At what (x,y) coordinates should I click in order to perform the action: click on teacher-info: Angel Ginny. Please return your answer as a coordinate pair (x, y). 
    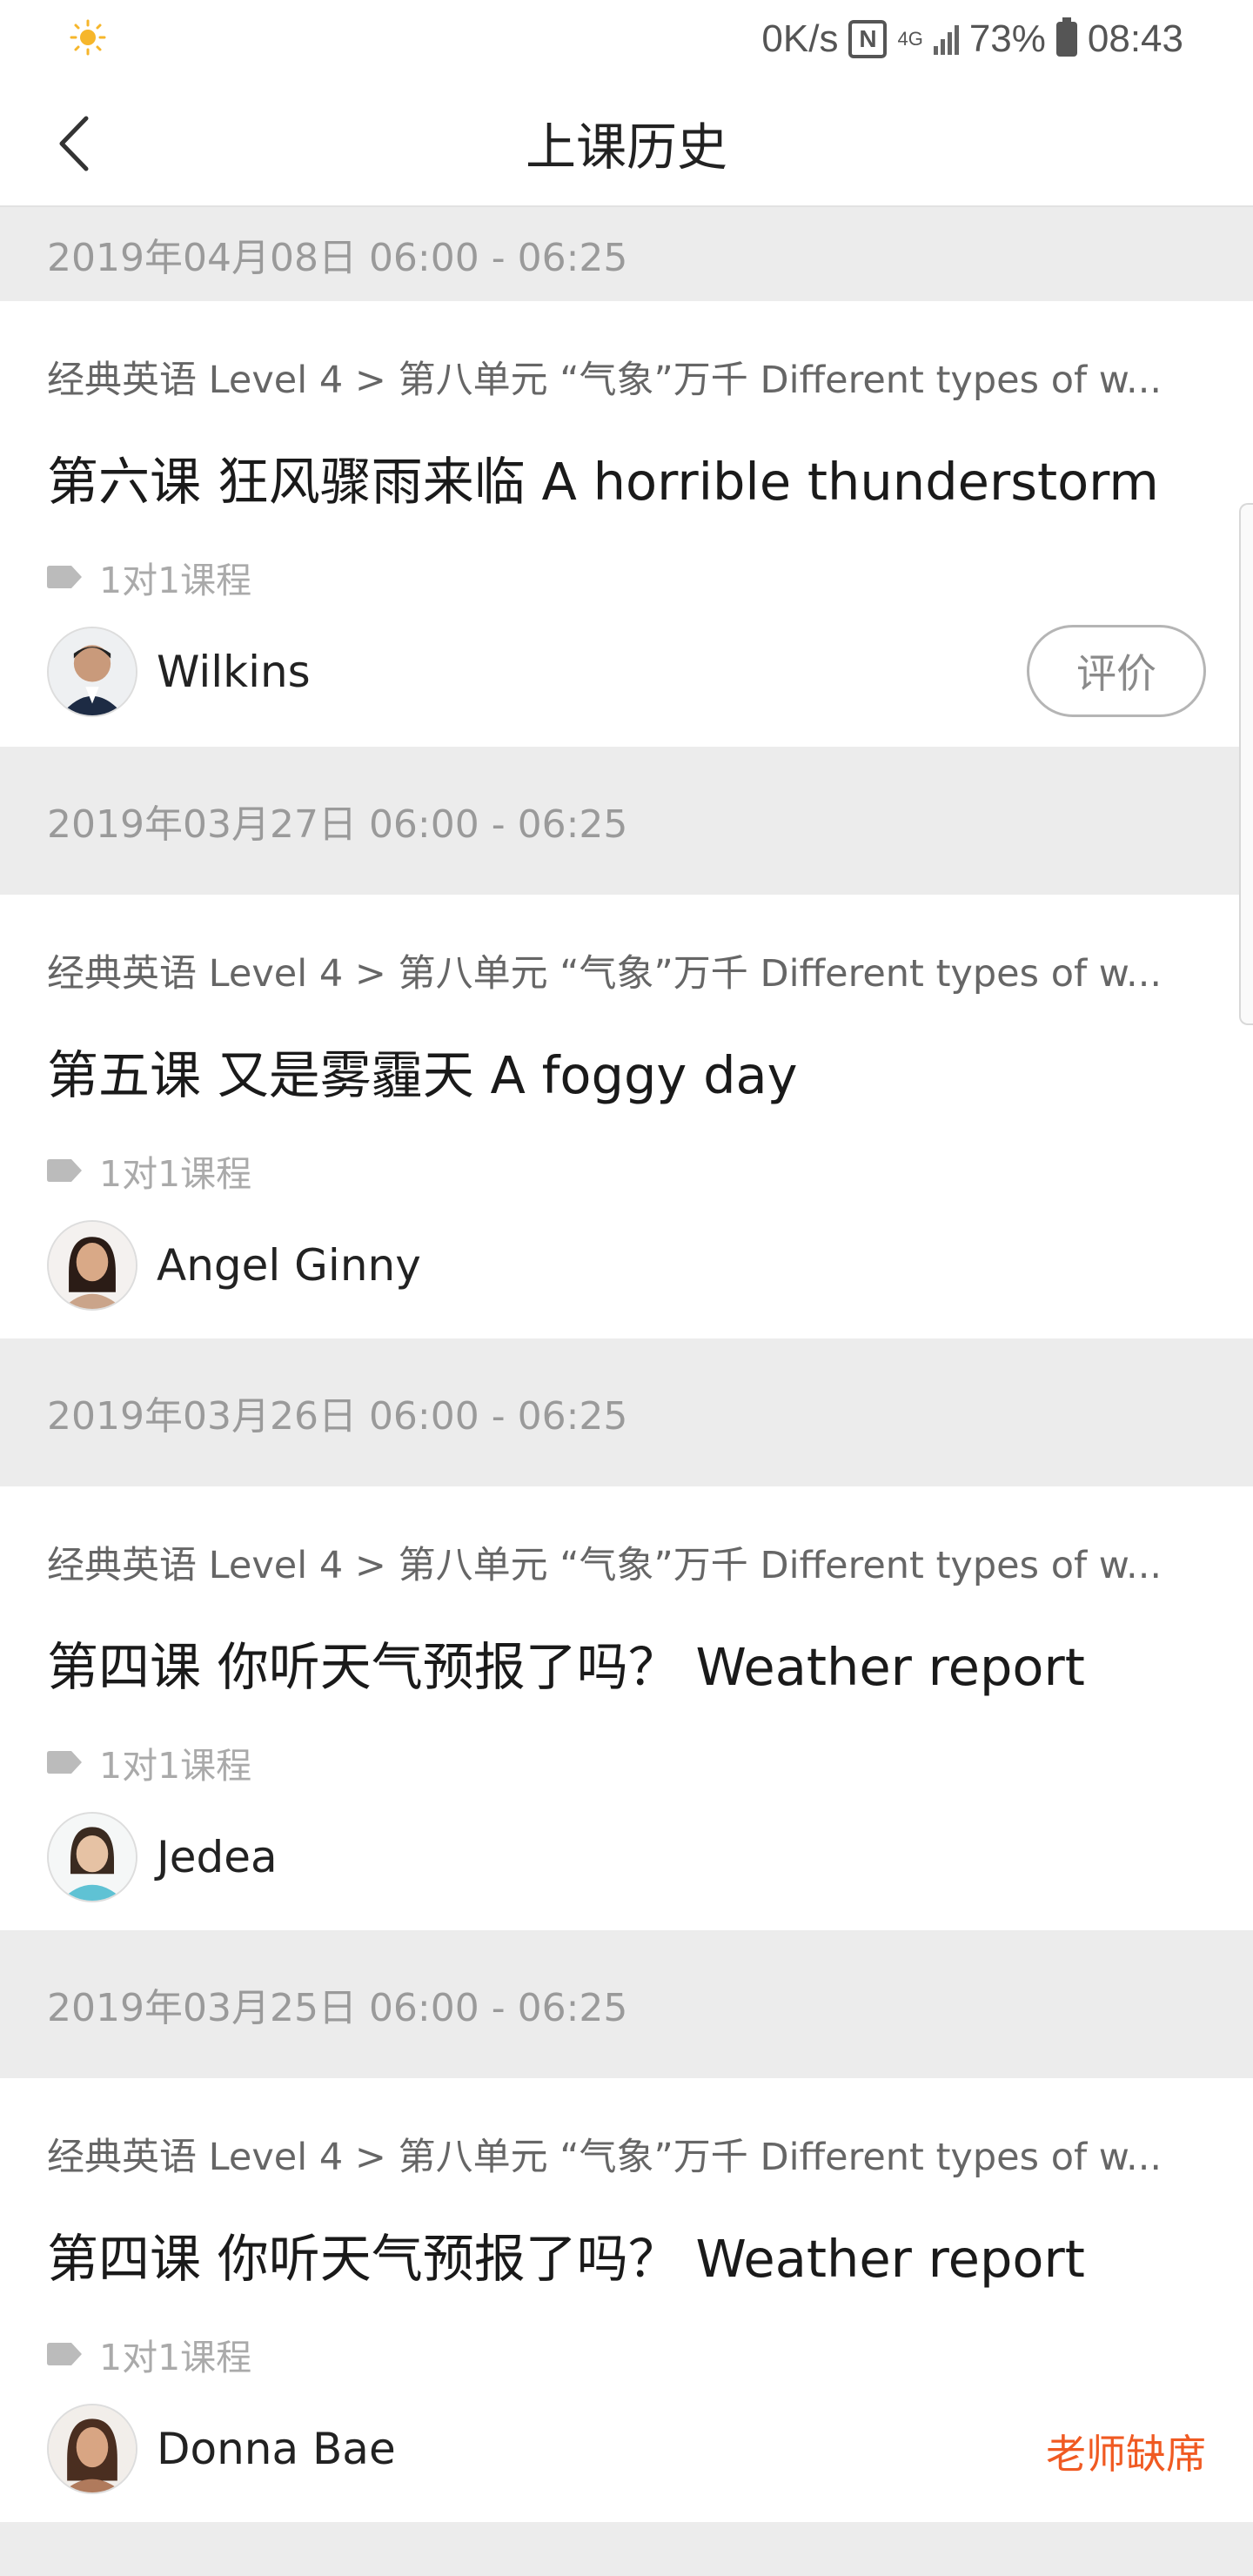
    Looking at the image, I should click on (234, 1265).